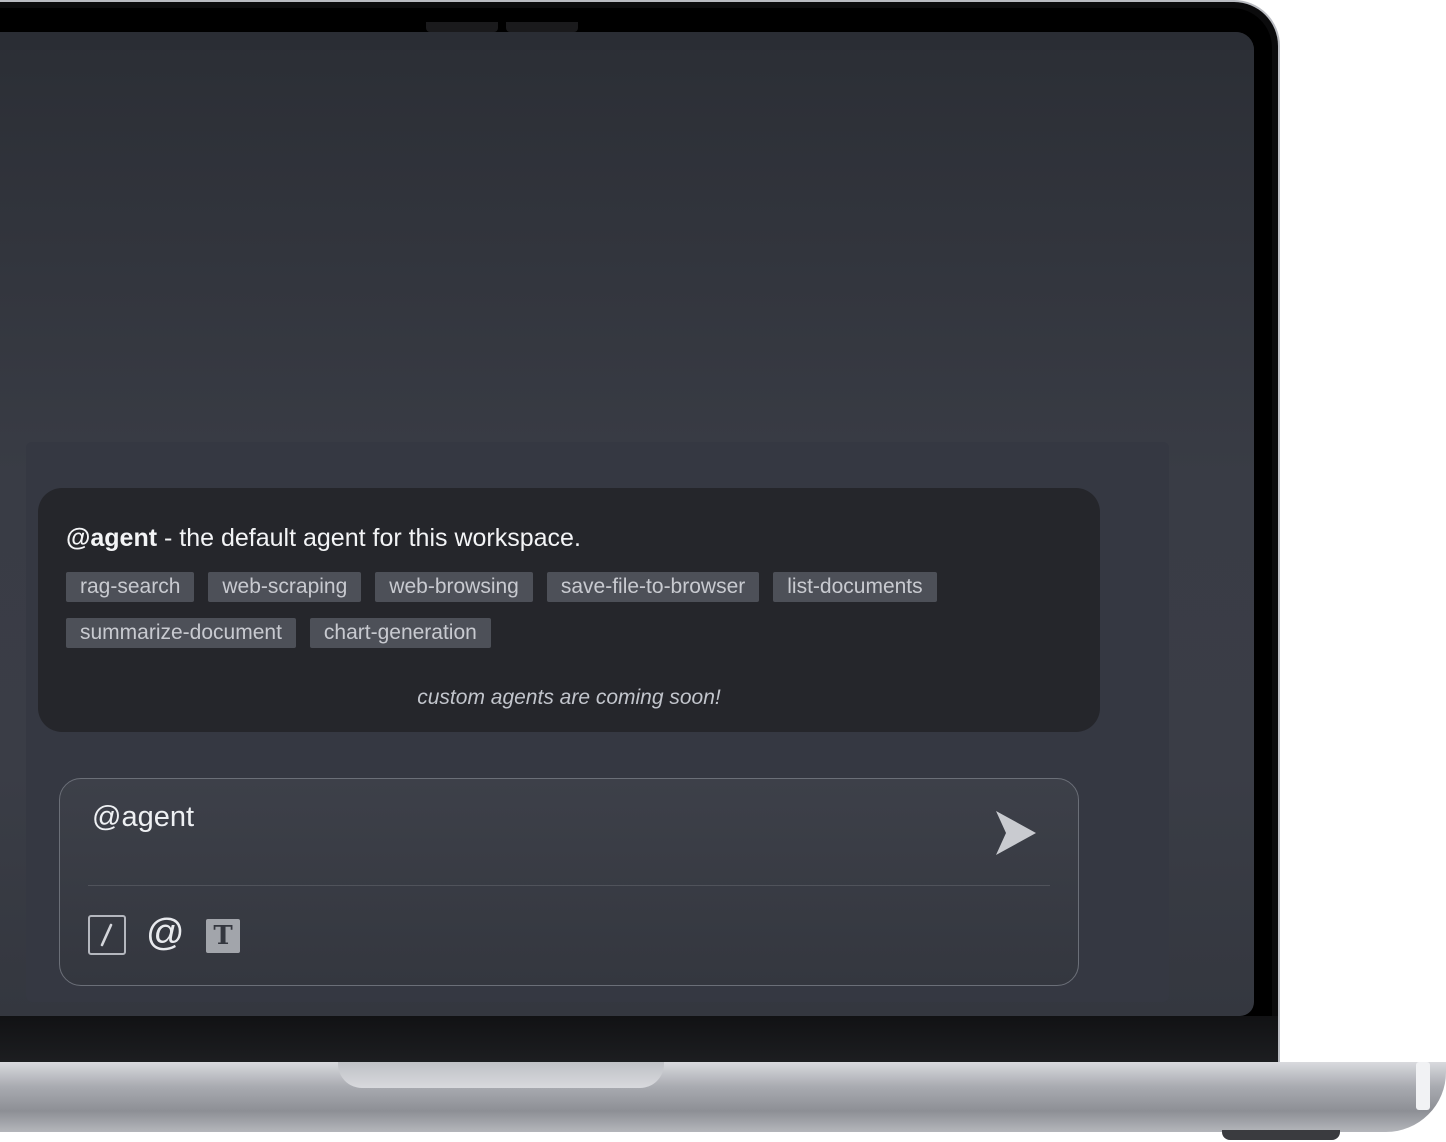 The width and height of the screenshot is (1446, 1142). What do you see at coordinates (855, 587) in the screenshot?
I see `skill-chip-list-documents: list-documents` at bounding box center [855, 587].